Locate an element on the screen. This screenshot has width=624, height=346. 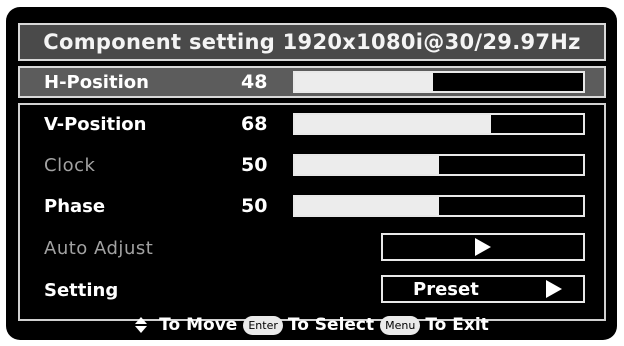
menu-row-phase: Phase 50 is located at coordinates (312, 206).